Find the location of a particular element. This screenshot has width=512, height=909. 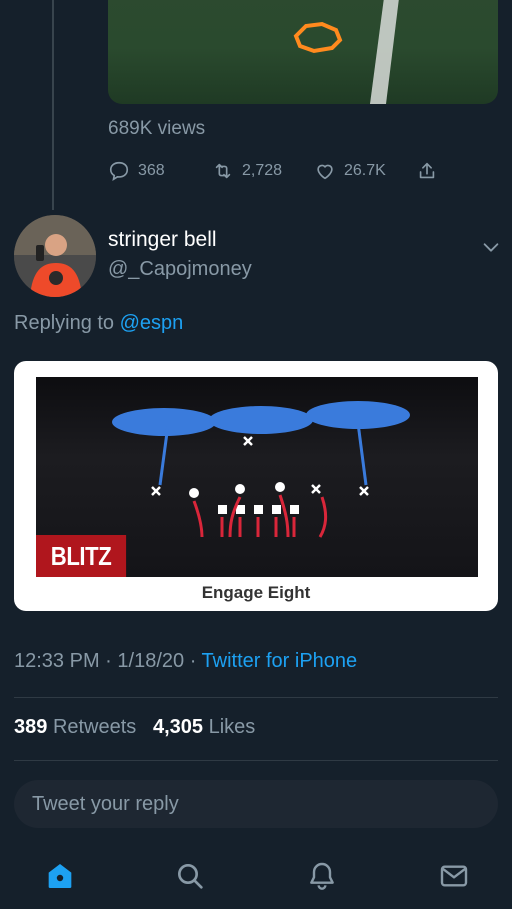

retweets-label: Retweets is located at coordinates (94, 727).